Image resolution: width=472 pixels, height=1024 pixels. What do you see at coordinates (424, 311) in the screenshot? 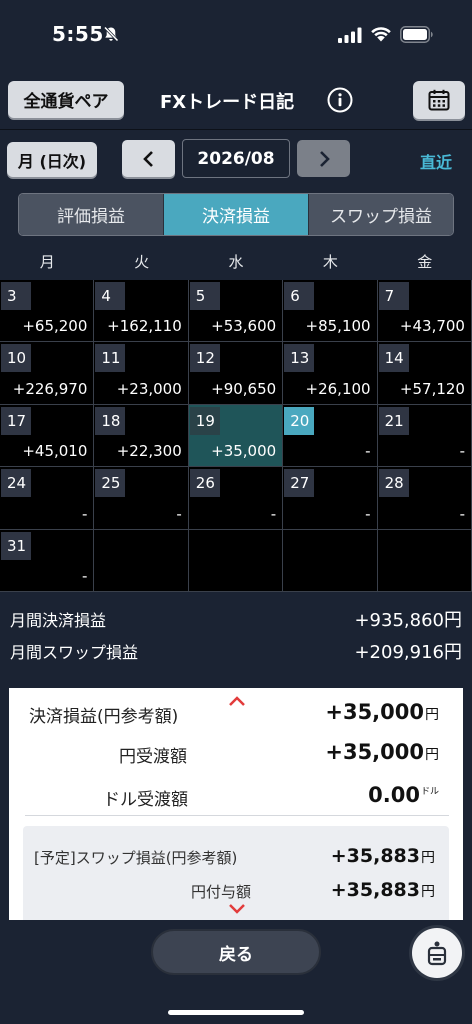
I see `calendar-day-cell: 7 +43,700` at bounding box center [424, 311].